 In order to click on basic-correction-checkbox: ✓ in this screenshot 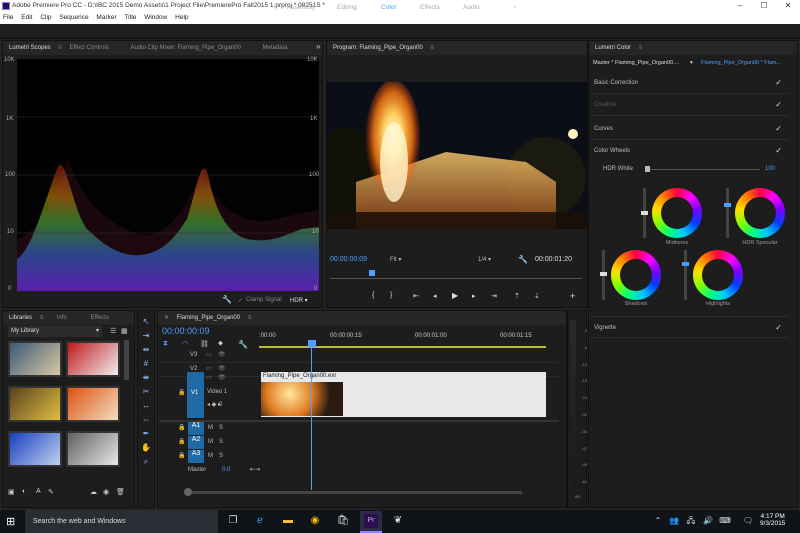, I will do `click(778, 83)`.